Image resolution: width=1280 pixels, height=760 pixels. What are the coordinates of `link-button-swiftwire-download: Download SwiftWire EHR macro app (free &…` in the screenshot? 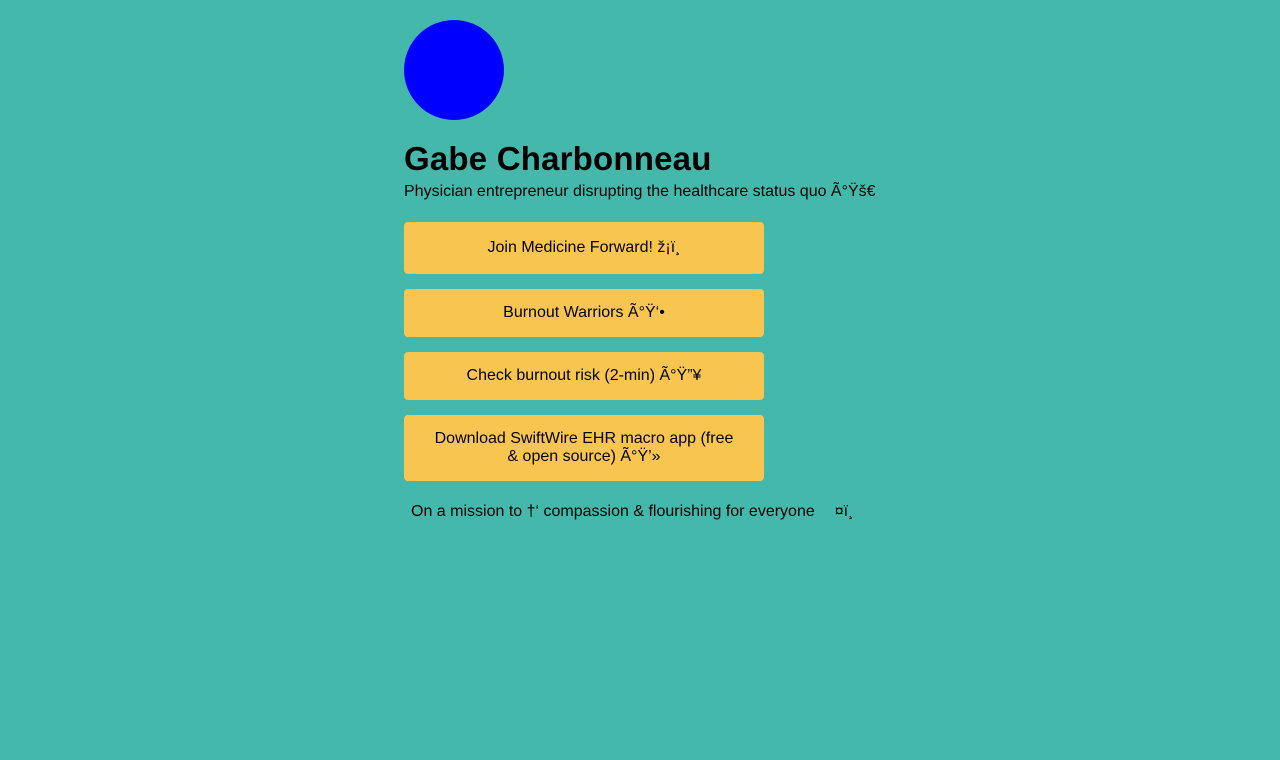 It's located at (584, 448).